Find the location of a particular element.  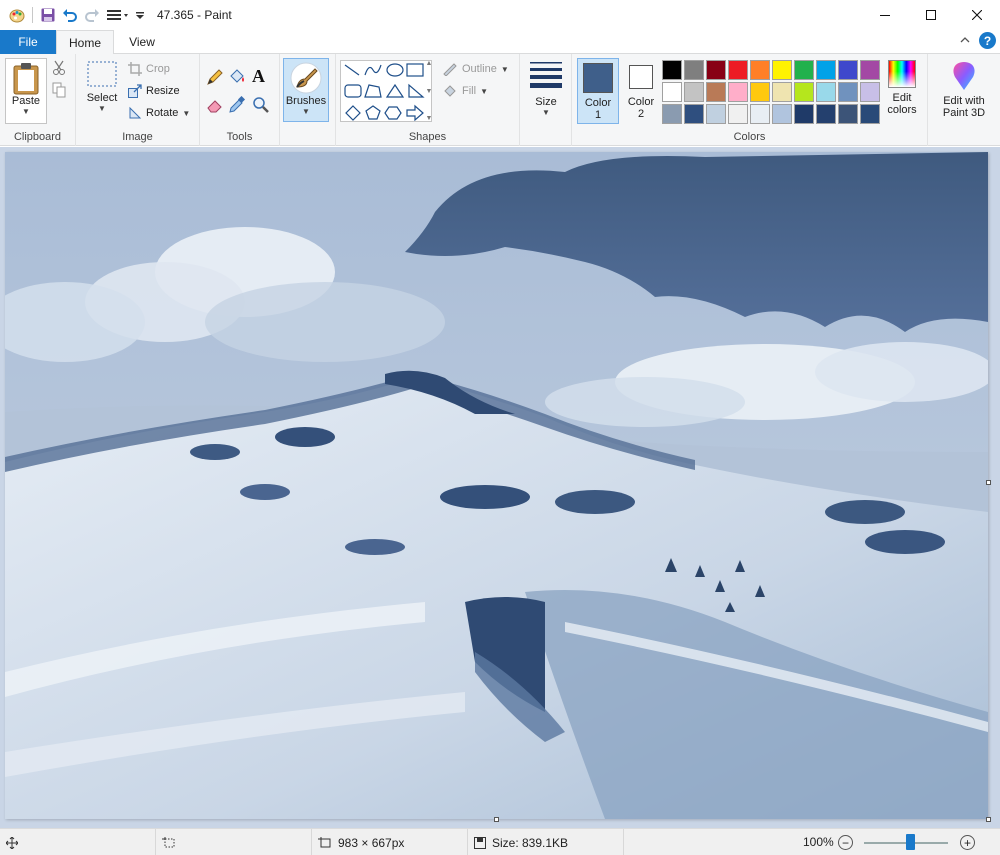

shapes-scroll: ▲ ▼ ▼ is located at coordinates (429, 91).